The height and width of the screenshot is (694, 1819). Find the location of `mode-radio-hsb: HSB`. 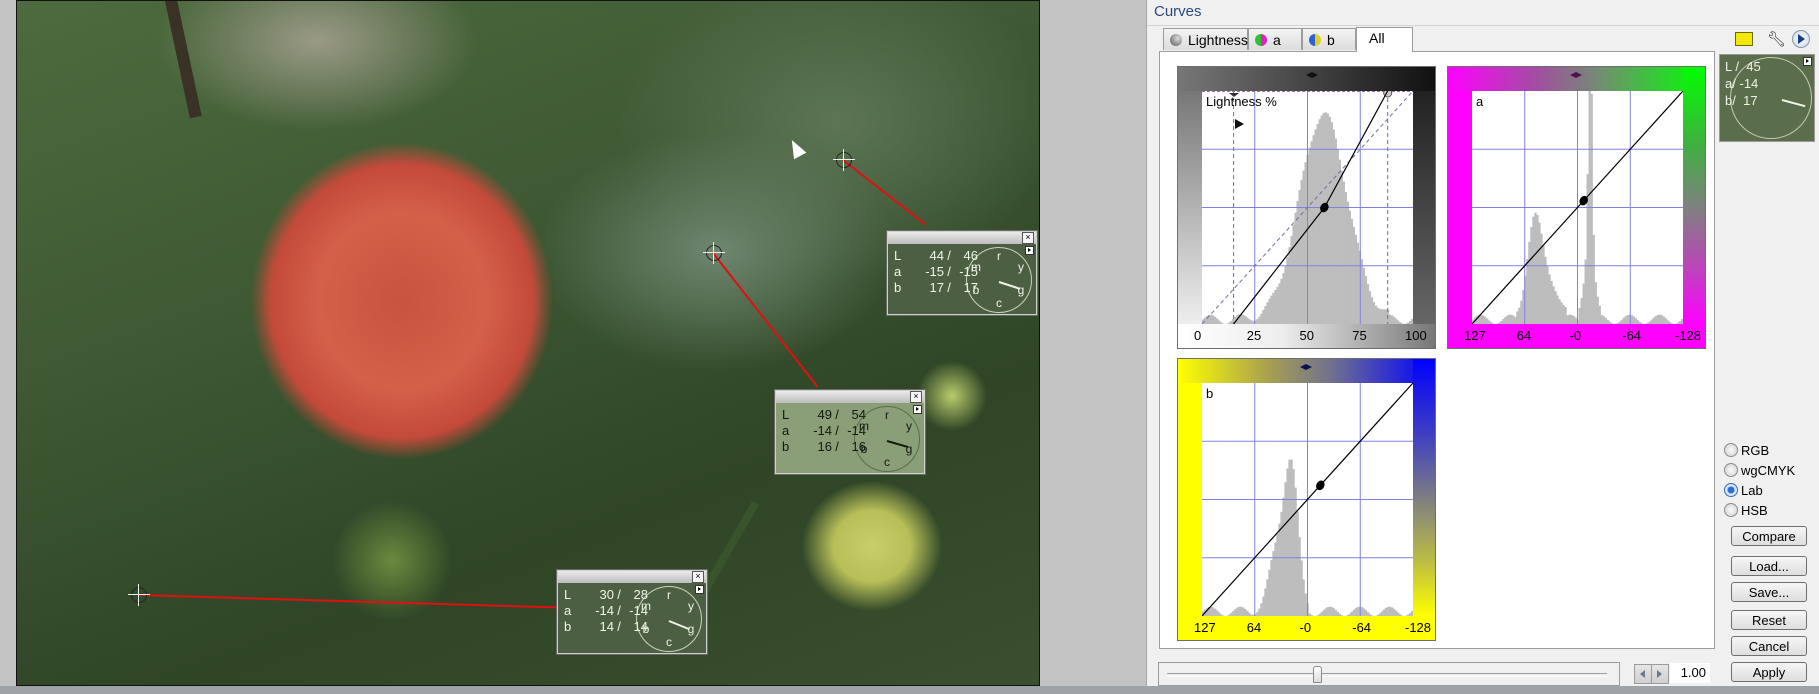

mode-radio-hsb: HSB is located at coordinates (1746, 512).